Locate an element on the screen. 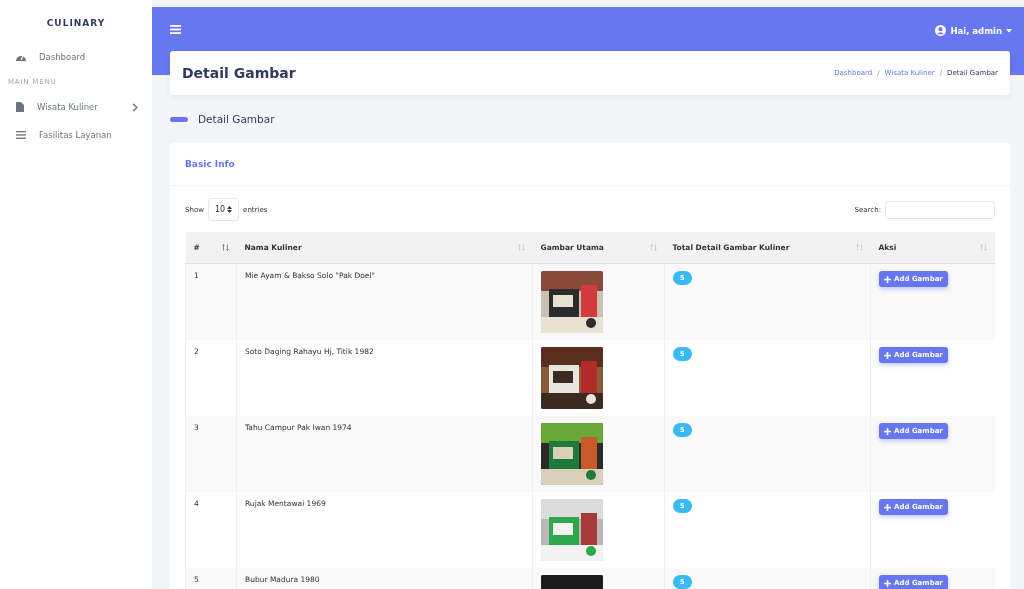 Image resolution: width=1024 pixels, height=589 pixels. sidebar-link: Fasilitas Layanan is located at coordinates (88, 135).